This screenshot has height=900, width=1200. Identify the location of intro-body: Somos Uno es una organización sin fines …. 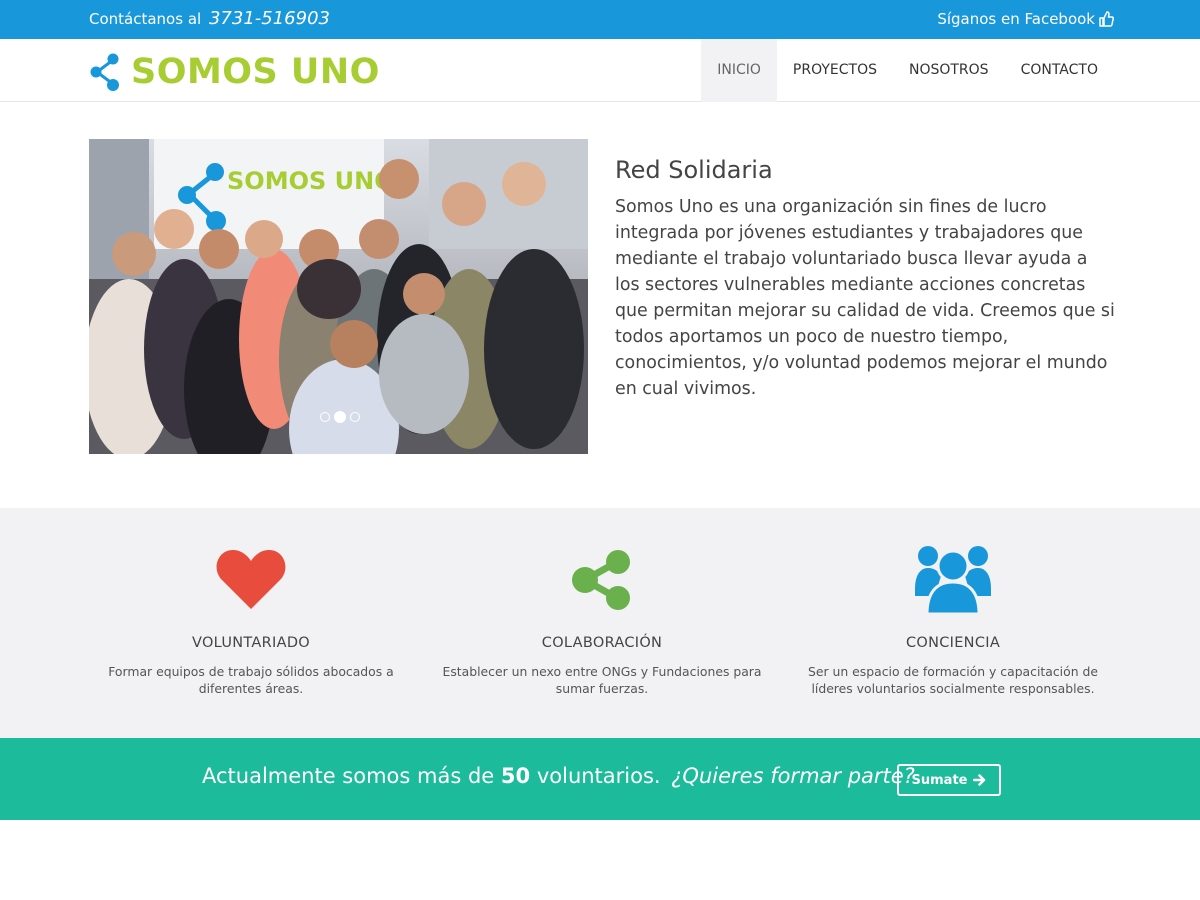
(865, 298).